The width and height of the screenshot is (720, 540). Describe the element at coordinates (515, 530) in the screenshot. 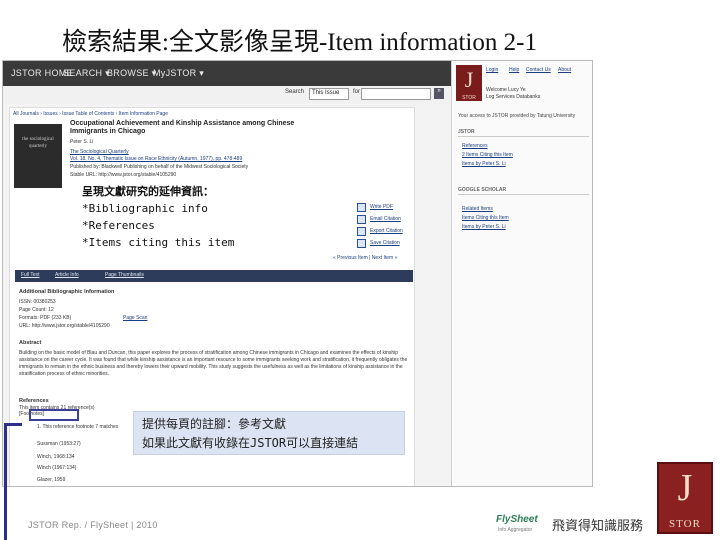

I see `flysheet-subtitle: Info Aggregator` at that location.